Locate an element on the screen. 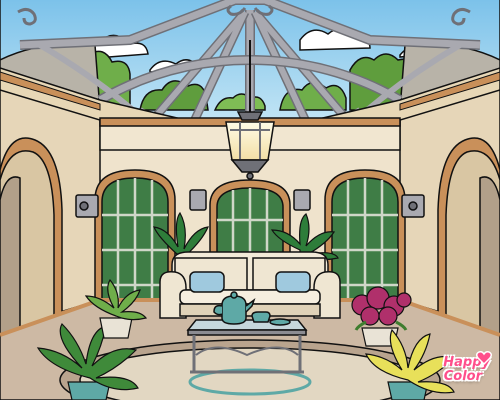  left-archway is located at coordinates (31, 241).